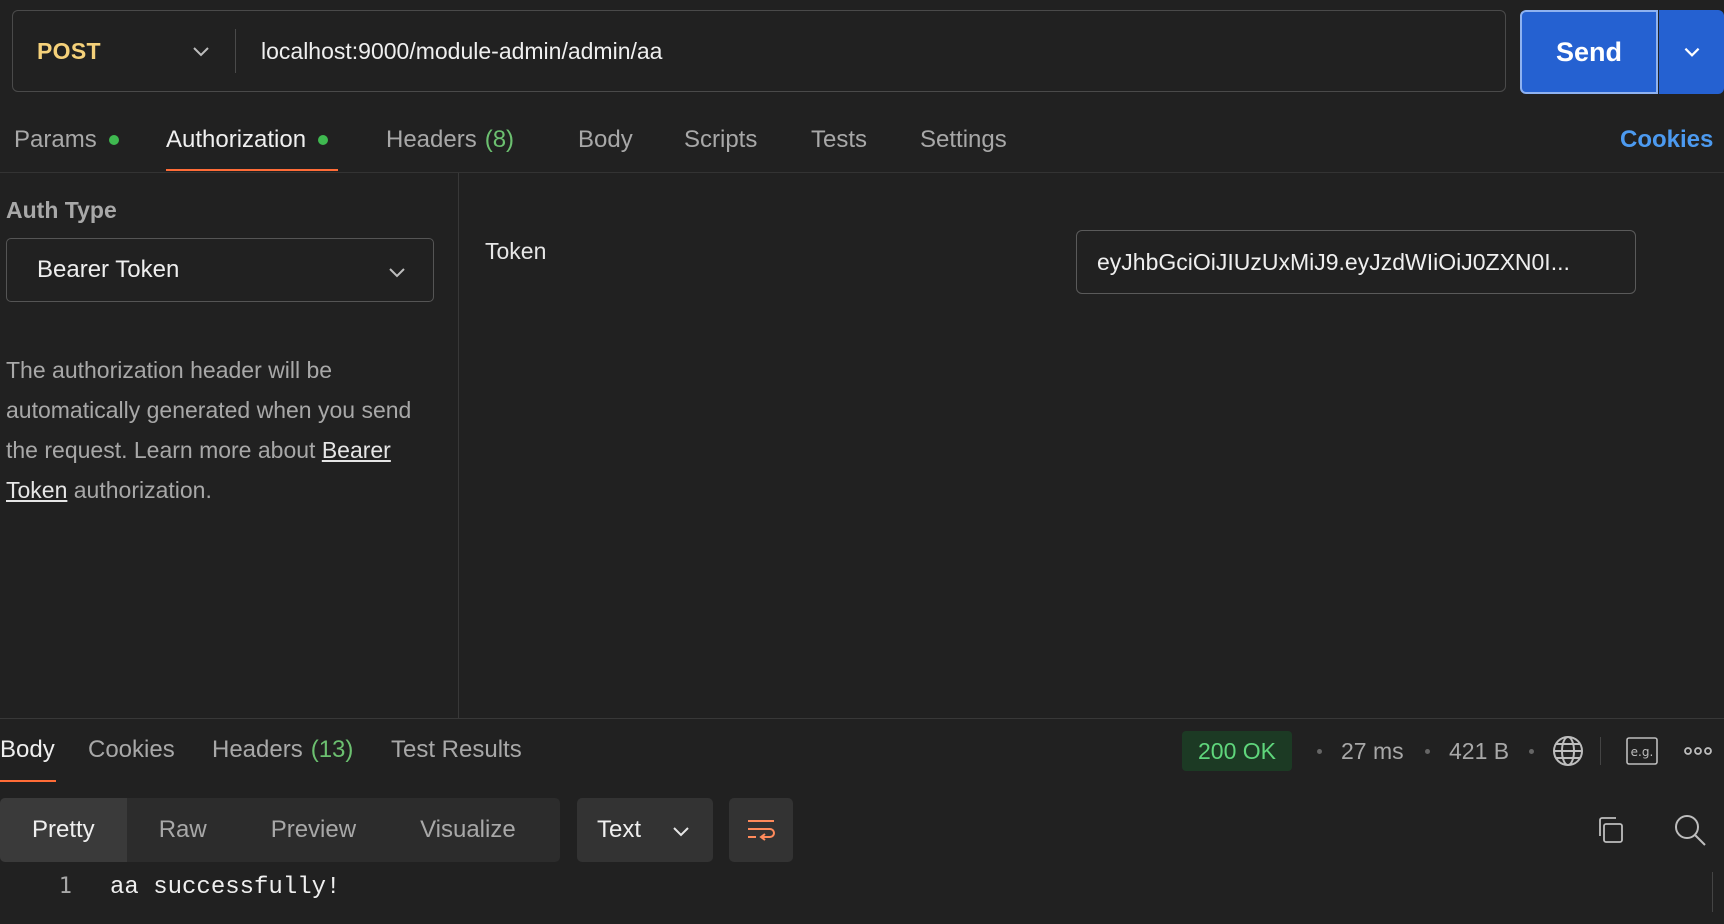  What do you see at coordinates (220, 270) in the screenshot?
I see `auth-type-select: Bearer Token` at bounding box center [220, 270].